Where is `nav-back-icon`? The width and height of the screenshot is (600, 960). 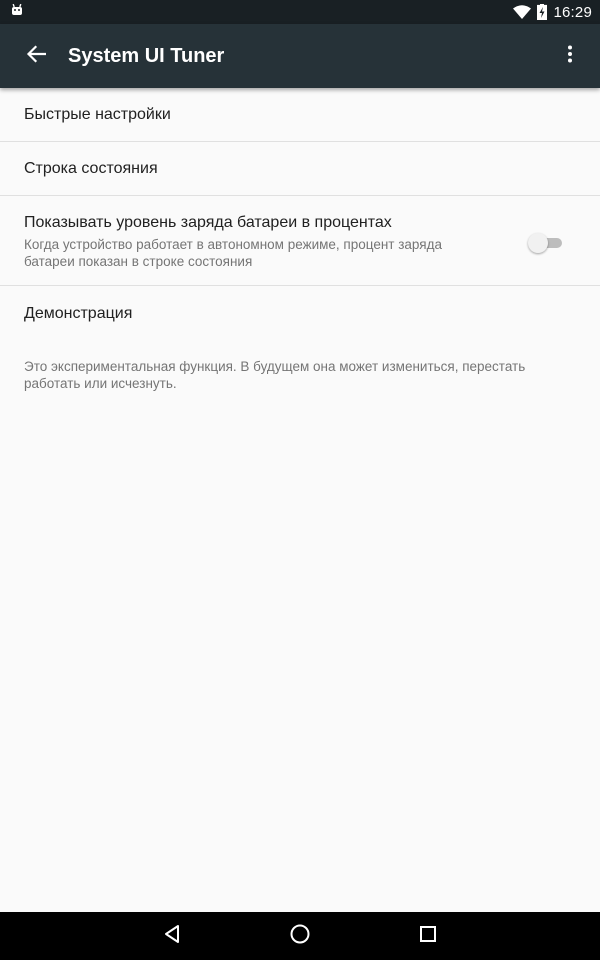
nav-back-icon is located at coordinates (172, 936).